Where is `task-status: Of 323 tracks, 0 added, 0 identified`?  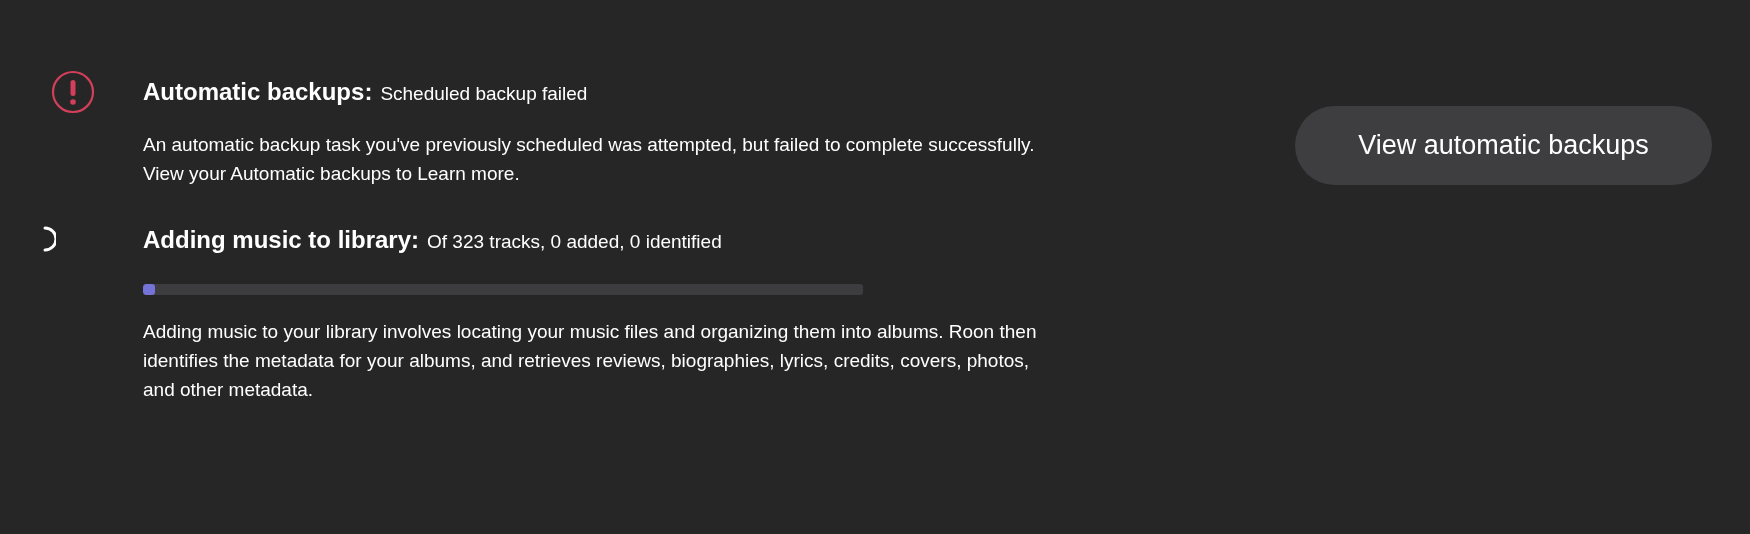
task-status: Of 323 tracks, 0 added, 0 identified is located at coordinates (574, 242).